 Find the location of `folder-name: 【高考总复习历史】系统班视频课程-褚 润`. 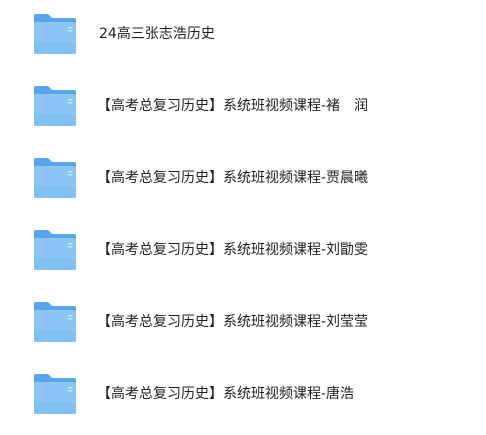

folder-name: 【高考总复习历史】系统班视频课程-褚 润 is located at coordinates (233, 106).